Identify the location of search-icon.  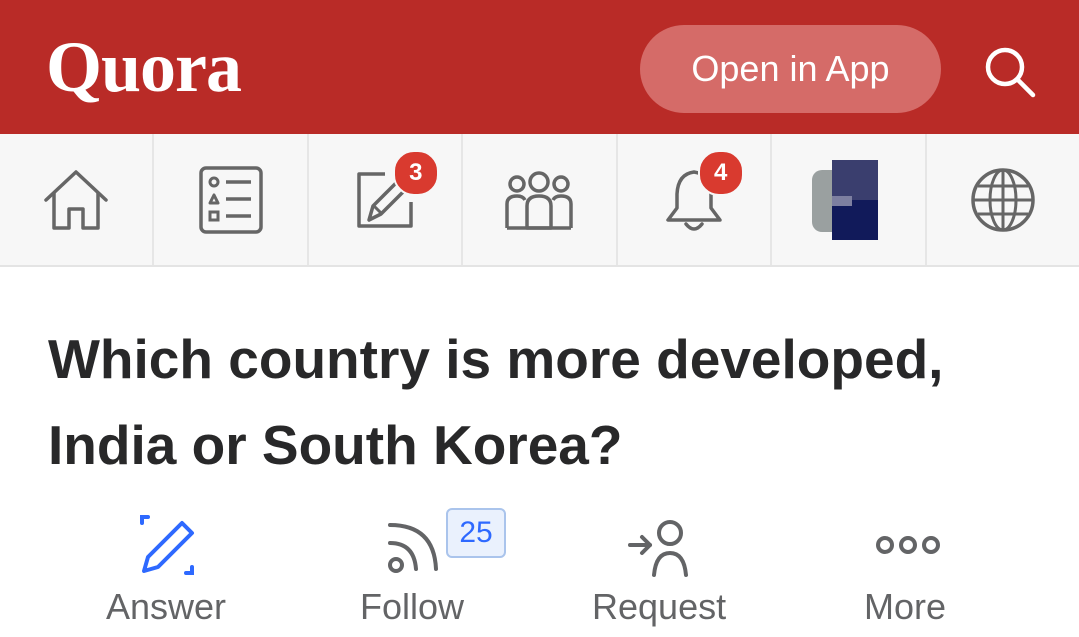
(1010, 72).